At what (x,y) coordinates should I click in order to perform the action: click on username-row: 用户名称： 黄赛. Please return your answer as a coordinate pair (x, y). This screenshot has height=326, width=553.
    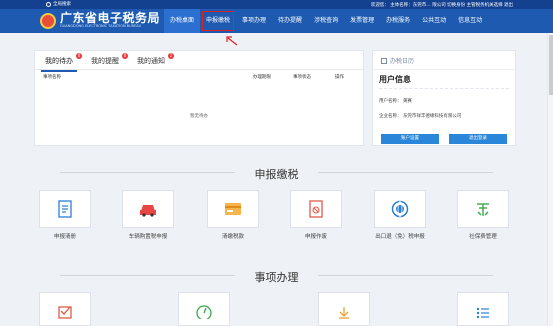
    Looking at the image, I should click on (395, 101).